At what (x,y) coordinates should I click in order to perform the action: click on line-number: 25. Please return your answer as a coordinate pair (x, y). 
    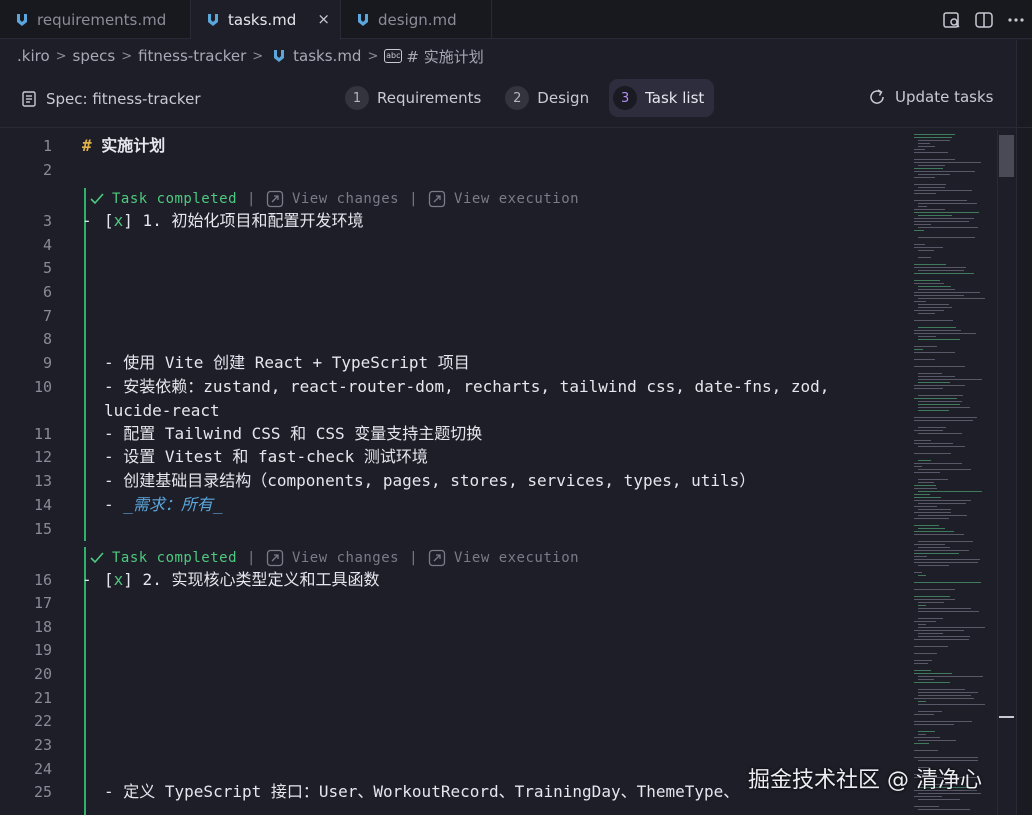
    Looking at the image, I should click on (42, 792).